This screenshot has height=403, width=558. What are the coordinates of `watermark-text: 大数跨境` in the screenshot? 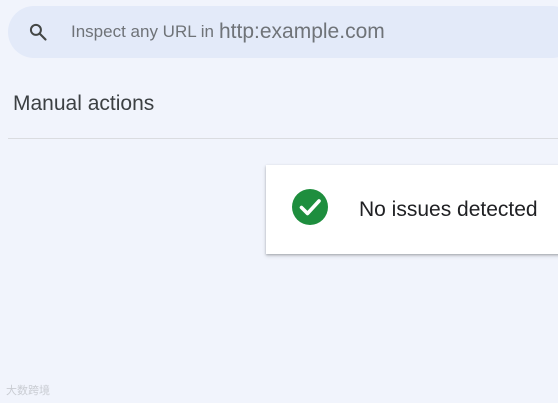 It's located at (28, 391).